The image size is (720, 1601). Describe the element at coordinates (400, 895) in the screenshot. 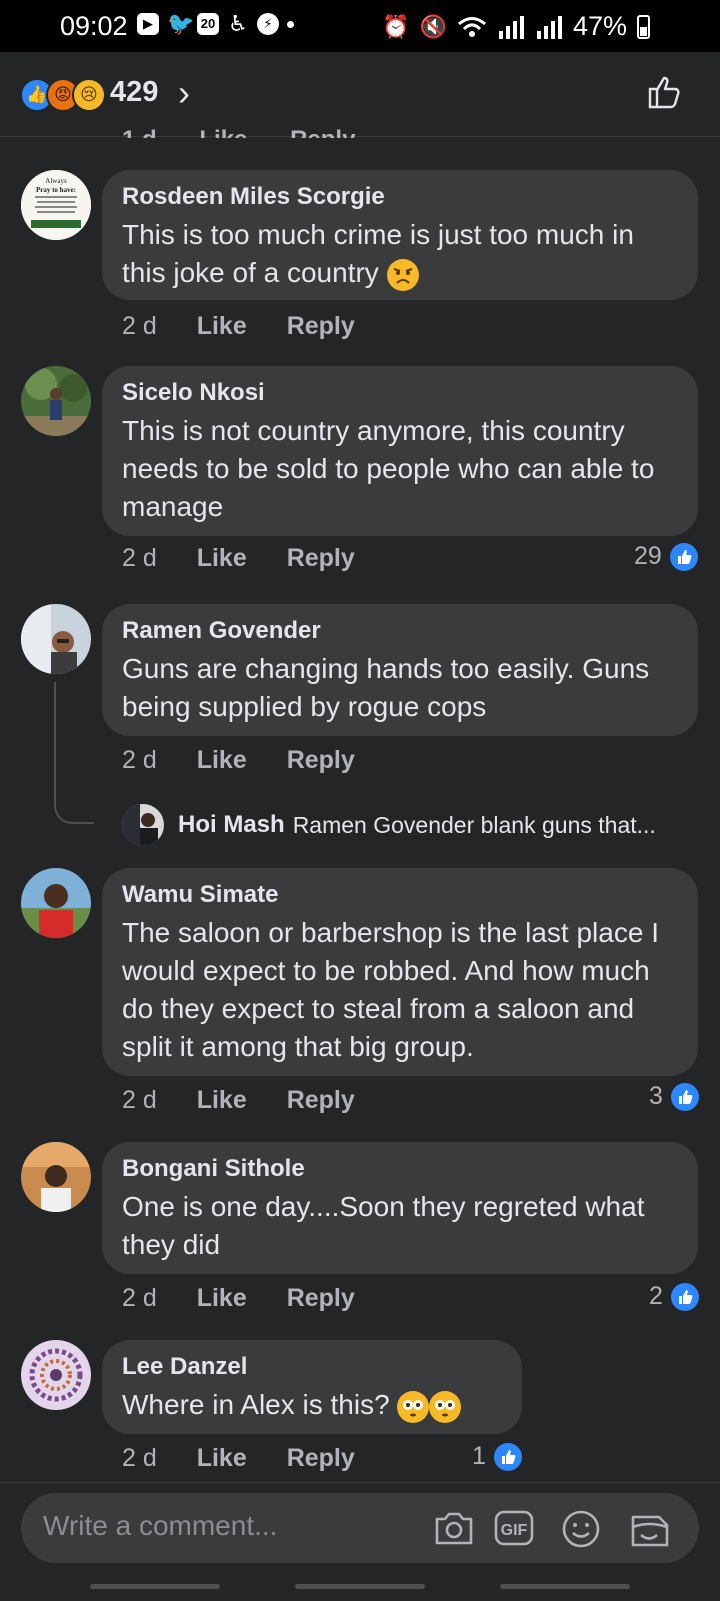

I see `comment-author: Wamu Simate` at that location.